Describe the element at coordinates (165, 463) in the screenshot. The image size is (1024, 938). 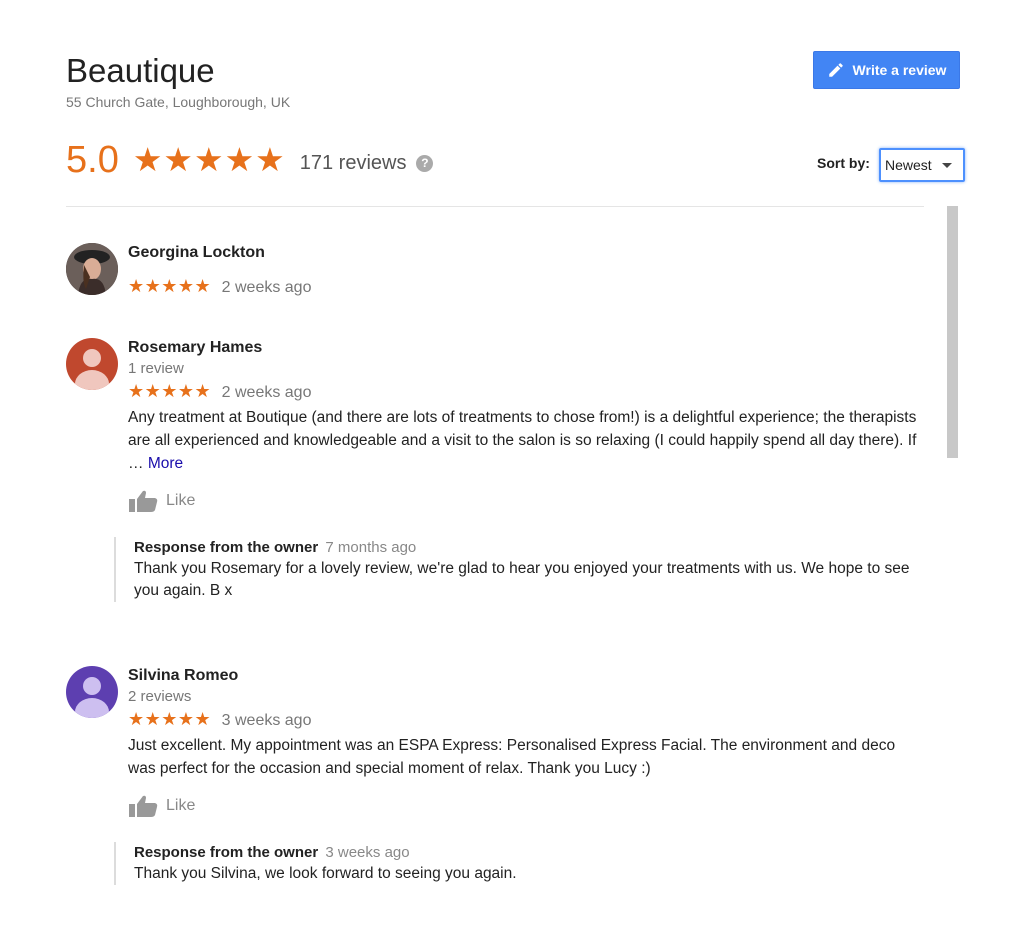
I see `more-link: More` at that location.